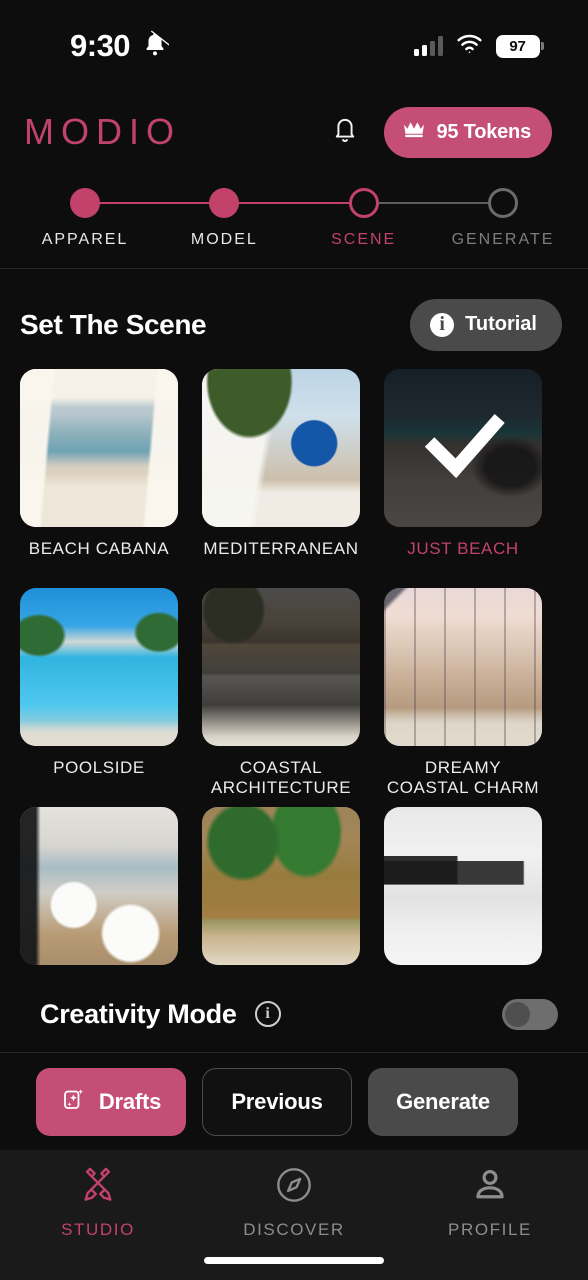 The width and height of the screenshot is (588, 1280). Describe the element at coordinates (281, 548) in the screenshot. I see `scene-label: MEDITERRANEAN` at that location.